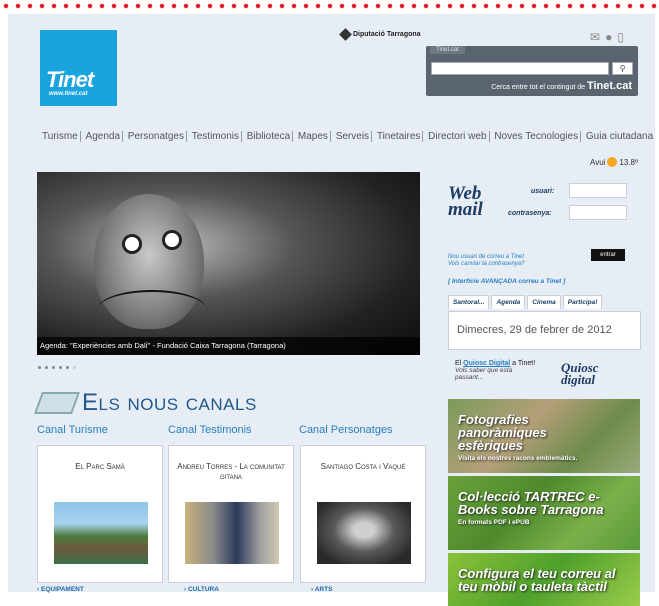  I want to click on weather-widget: Avui 13.8º, so click(614, 162).